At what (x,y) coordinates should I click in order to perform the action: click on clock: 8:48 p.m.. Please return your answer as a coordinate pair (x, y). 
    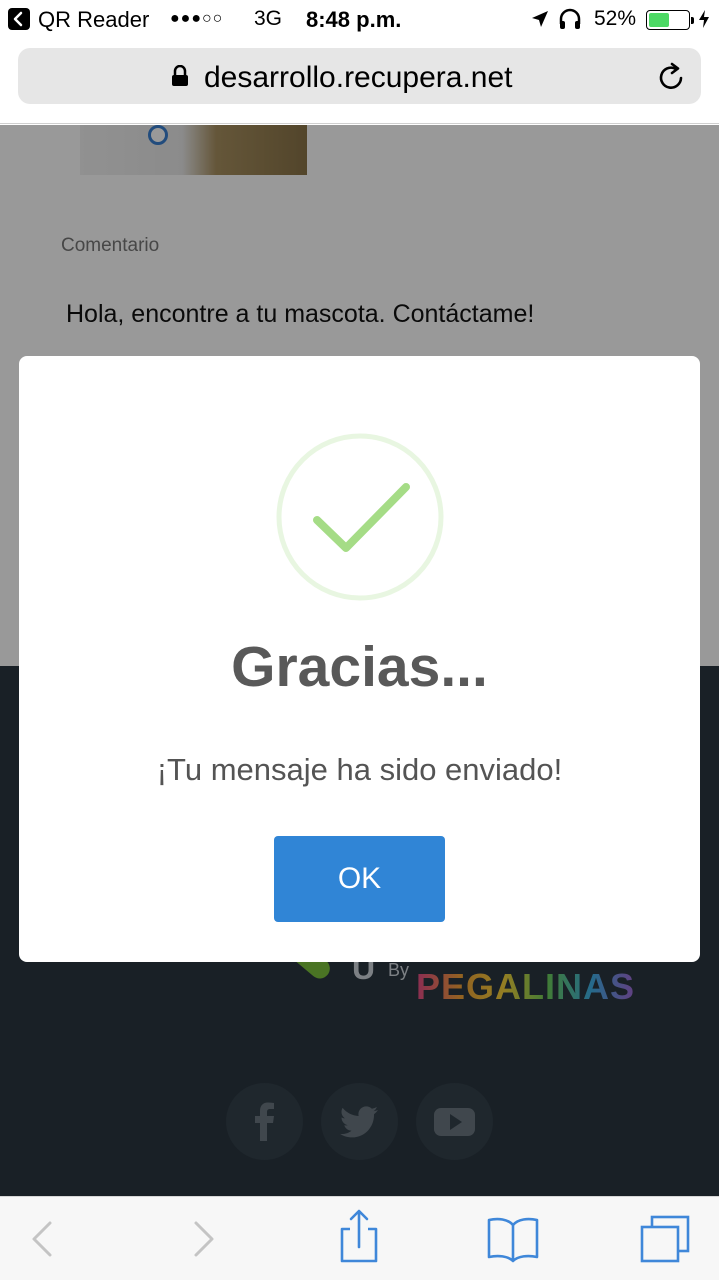
    Looking at the image, I should click on (354, 19).